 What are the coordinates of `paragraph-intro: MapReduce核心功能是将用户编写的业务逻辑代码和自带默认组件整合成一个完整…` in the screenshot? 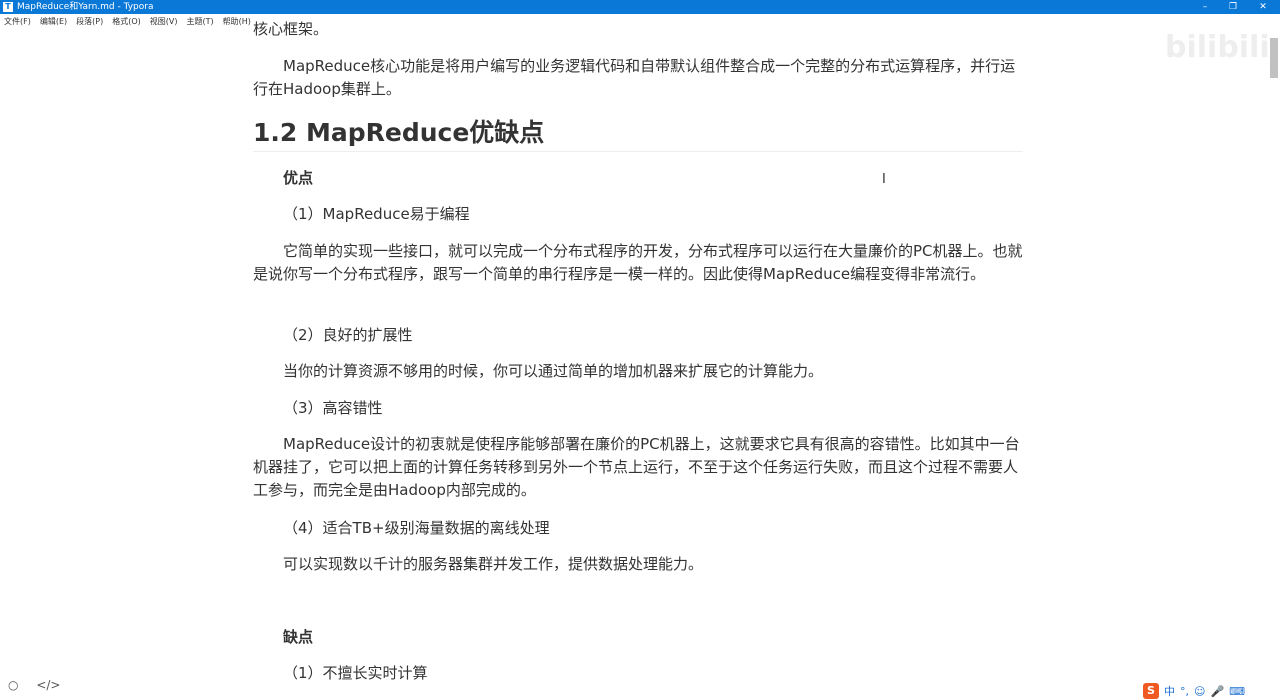 It's located at (634, 77).